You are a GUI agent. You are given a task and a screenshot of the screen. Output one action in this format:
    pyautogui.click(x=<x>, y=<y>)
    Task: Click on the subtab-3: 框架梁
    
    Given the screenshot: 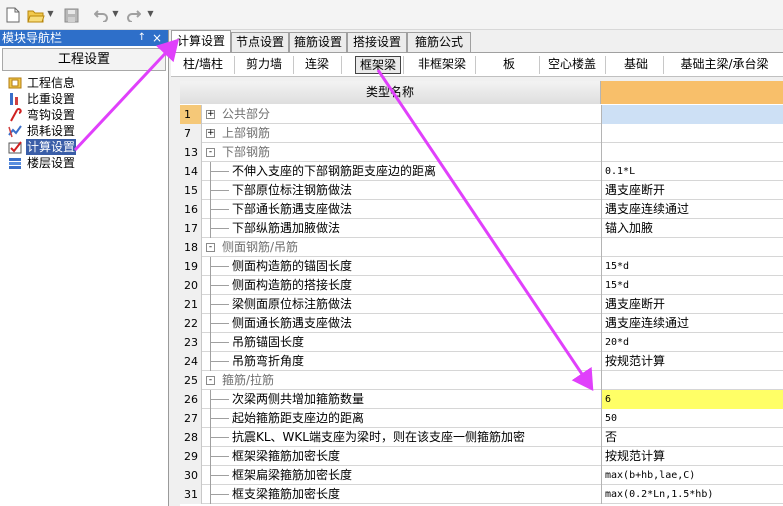 What is the action you would take?
    pyautogui.click(x=378, y=65)
    